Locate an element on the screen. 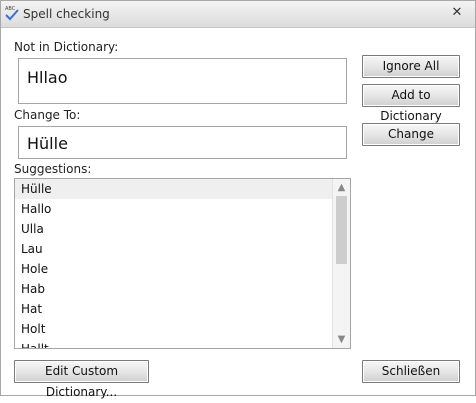  spell-check-icon: ABC is located at coordinates (12, 13).